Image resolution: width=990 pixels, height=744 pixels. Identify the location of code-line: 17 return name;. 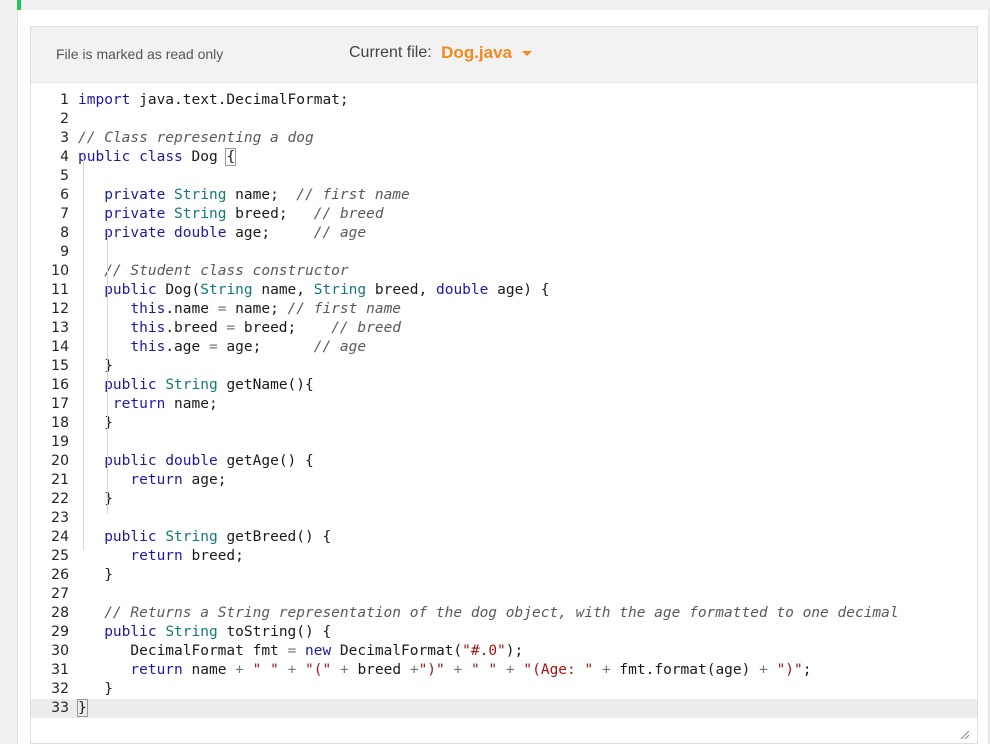
(504, 404).